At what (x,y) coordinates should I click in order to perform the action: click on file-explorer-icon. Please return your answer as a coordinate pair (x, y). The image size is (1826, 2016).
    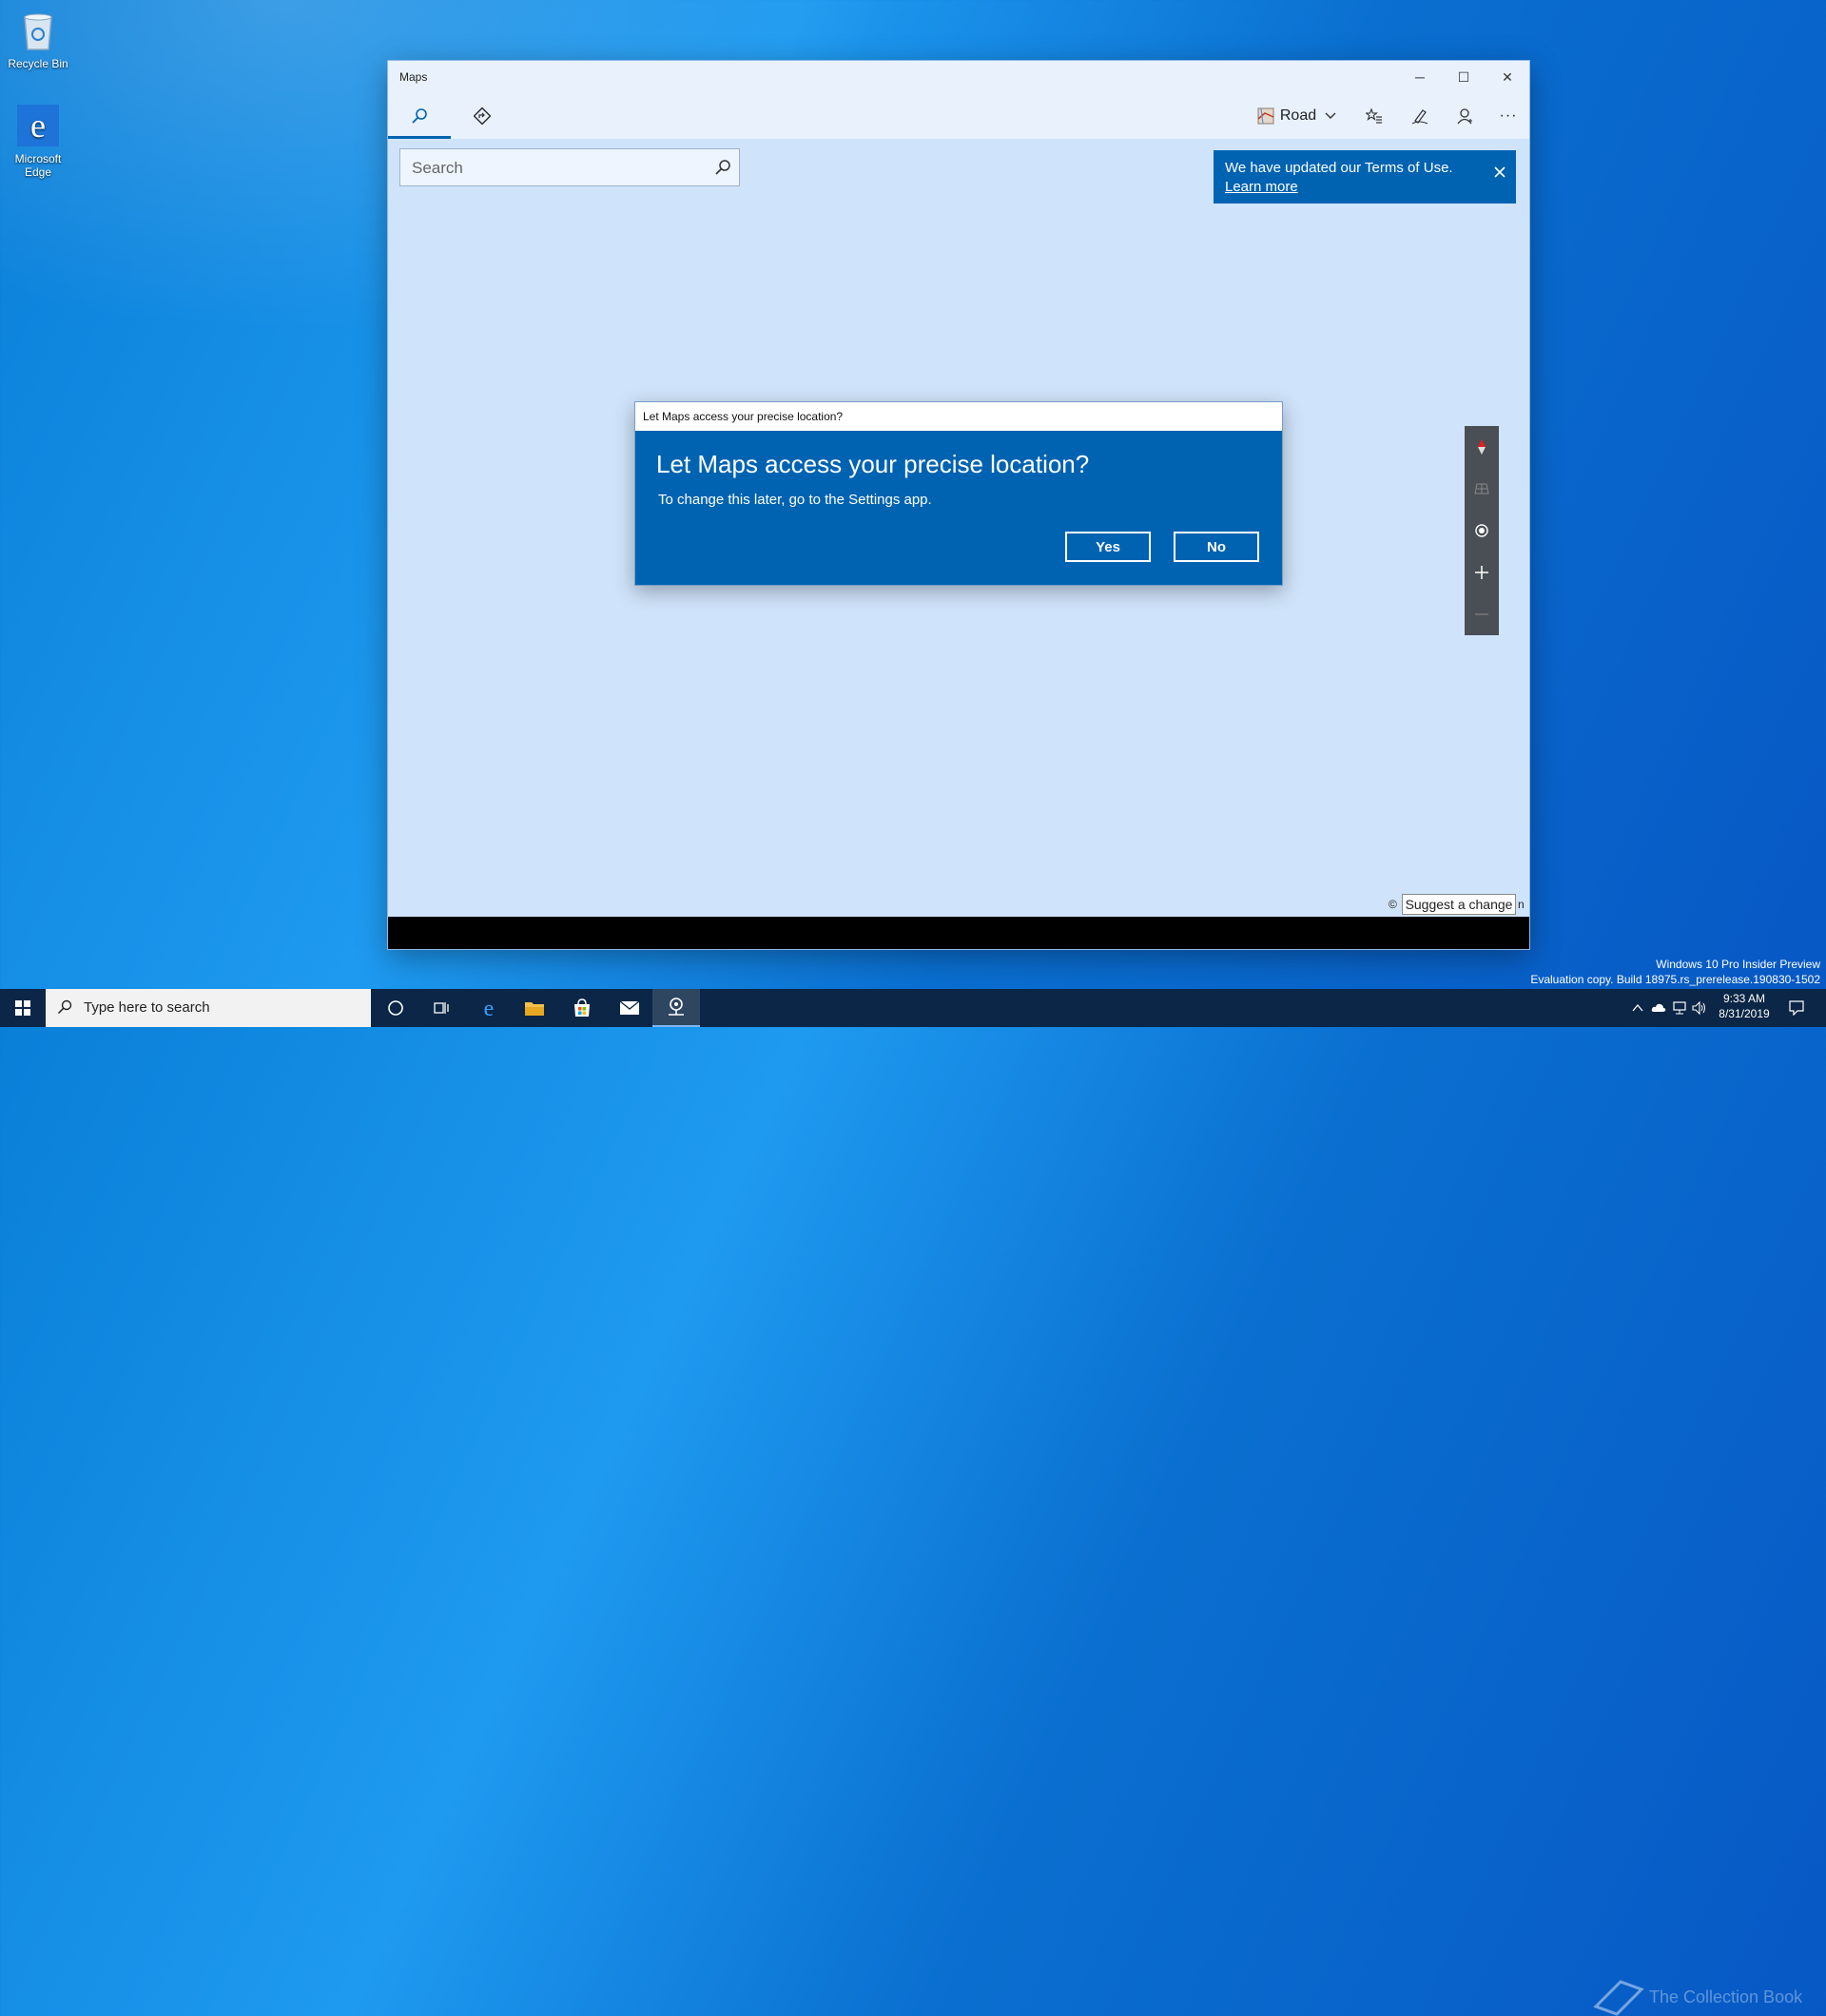
    Looking at the image, I should click on (535, 1009).